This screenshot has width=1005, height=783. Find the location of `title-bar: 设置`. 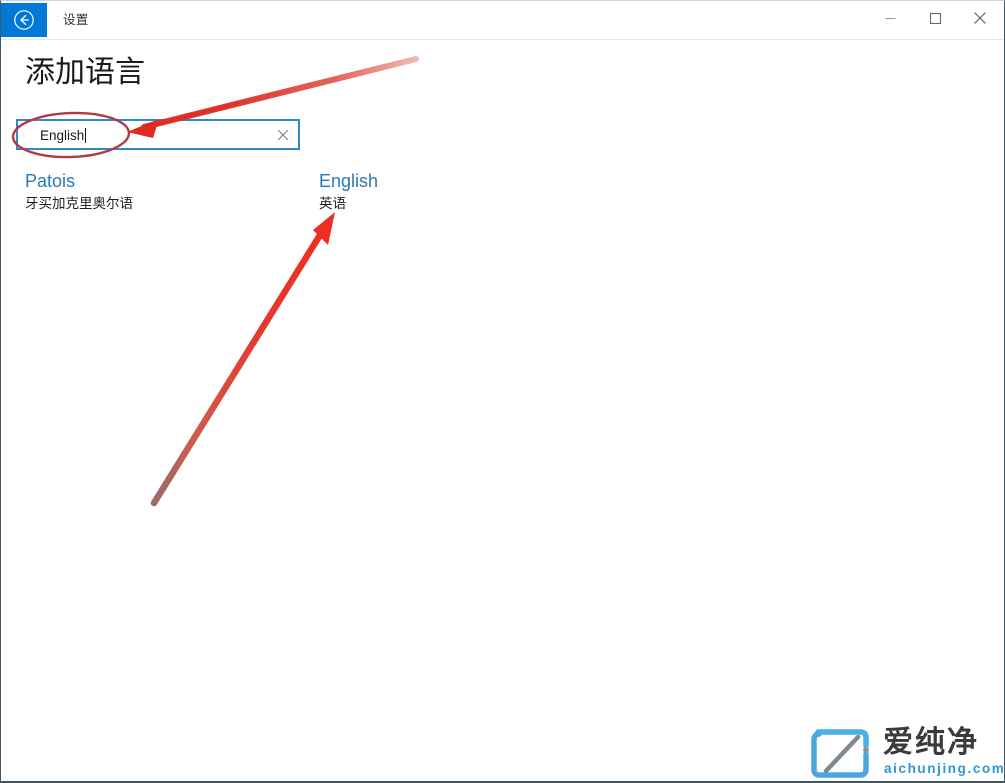

title-bar: 设置 is located at coordinates (502, 20).